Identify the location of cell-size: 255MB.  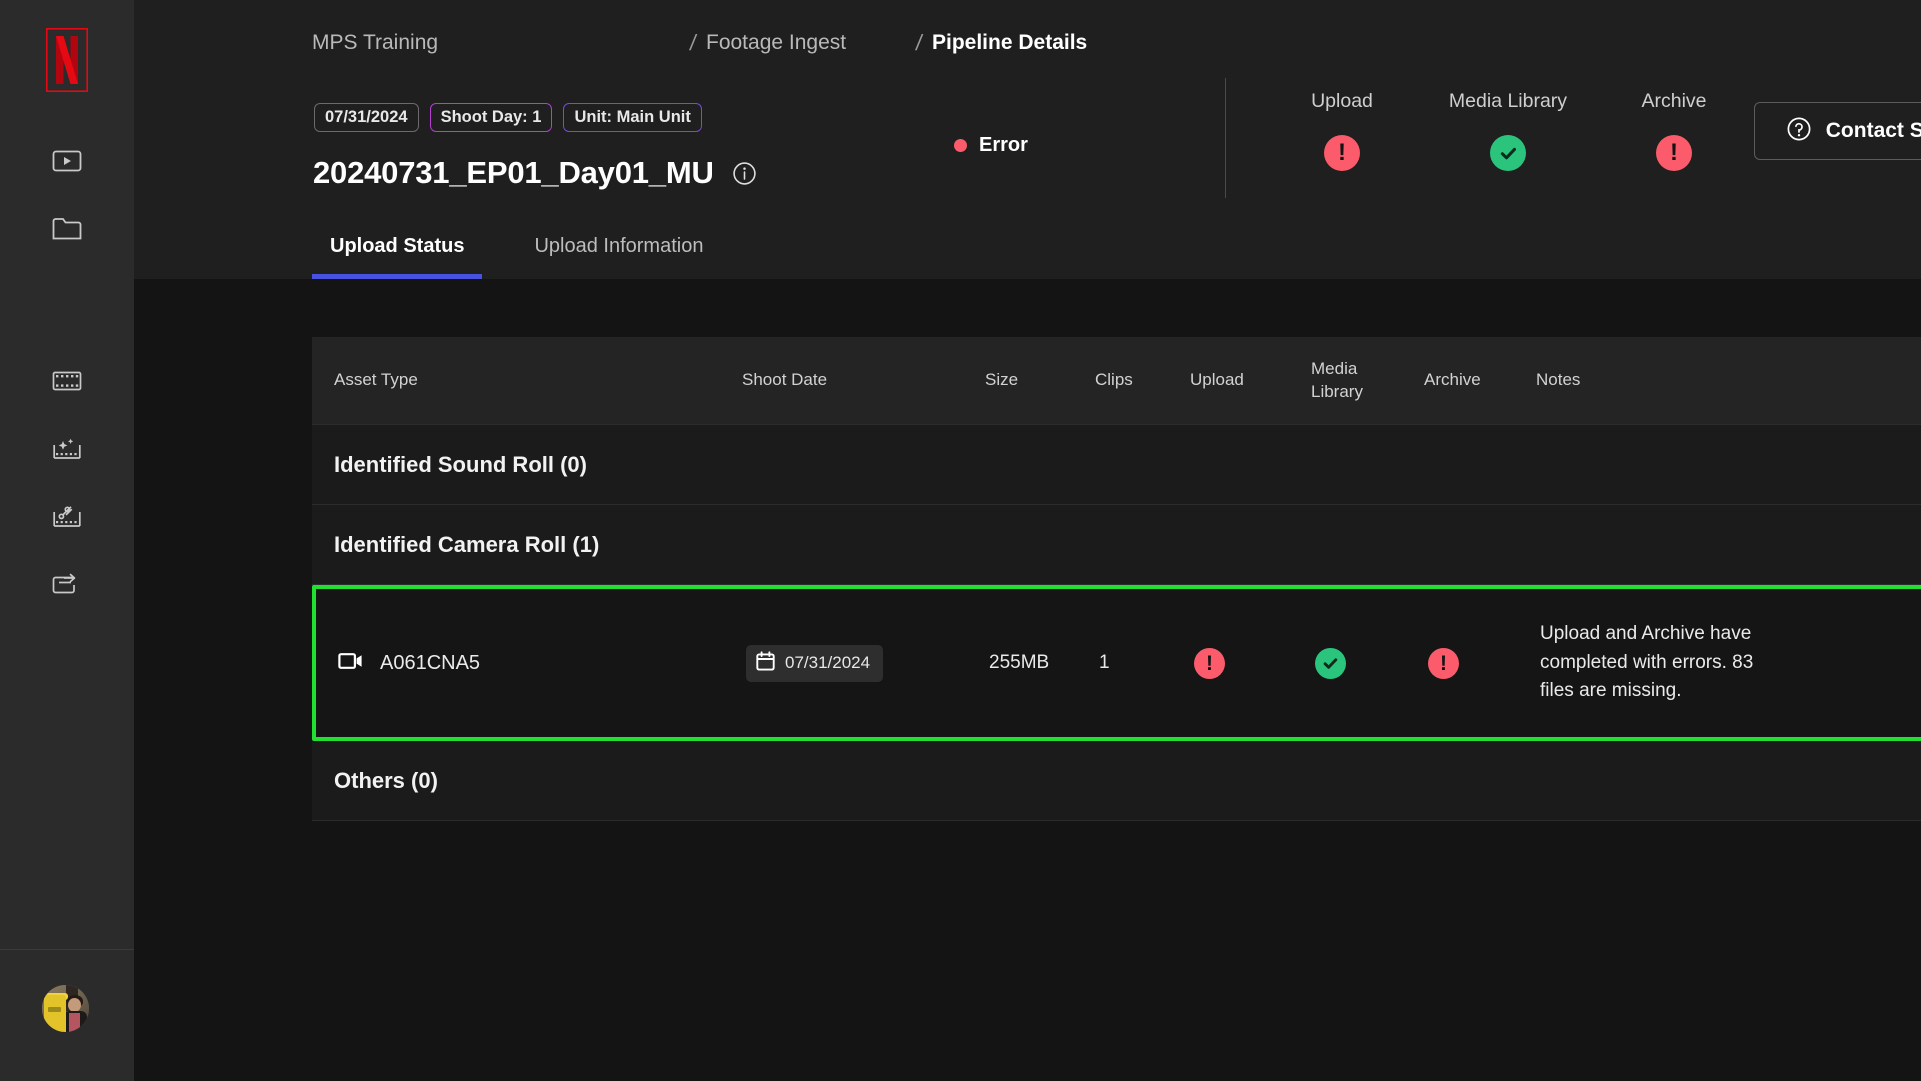
(1019, 662).